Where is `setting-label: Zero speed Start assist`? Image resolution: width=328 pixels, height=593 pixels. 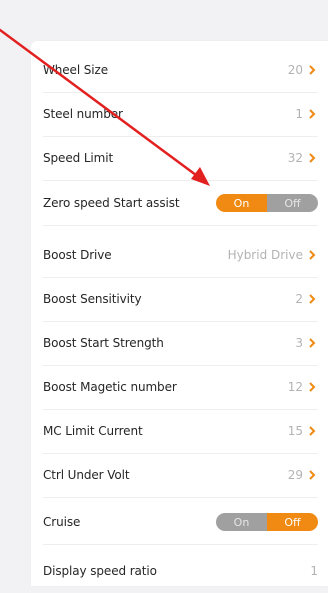 setting-label: Zero speed Start assist is located at coordinates (111, 203).